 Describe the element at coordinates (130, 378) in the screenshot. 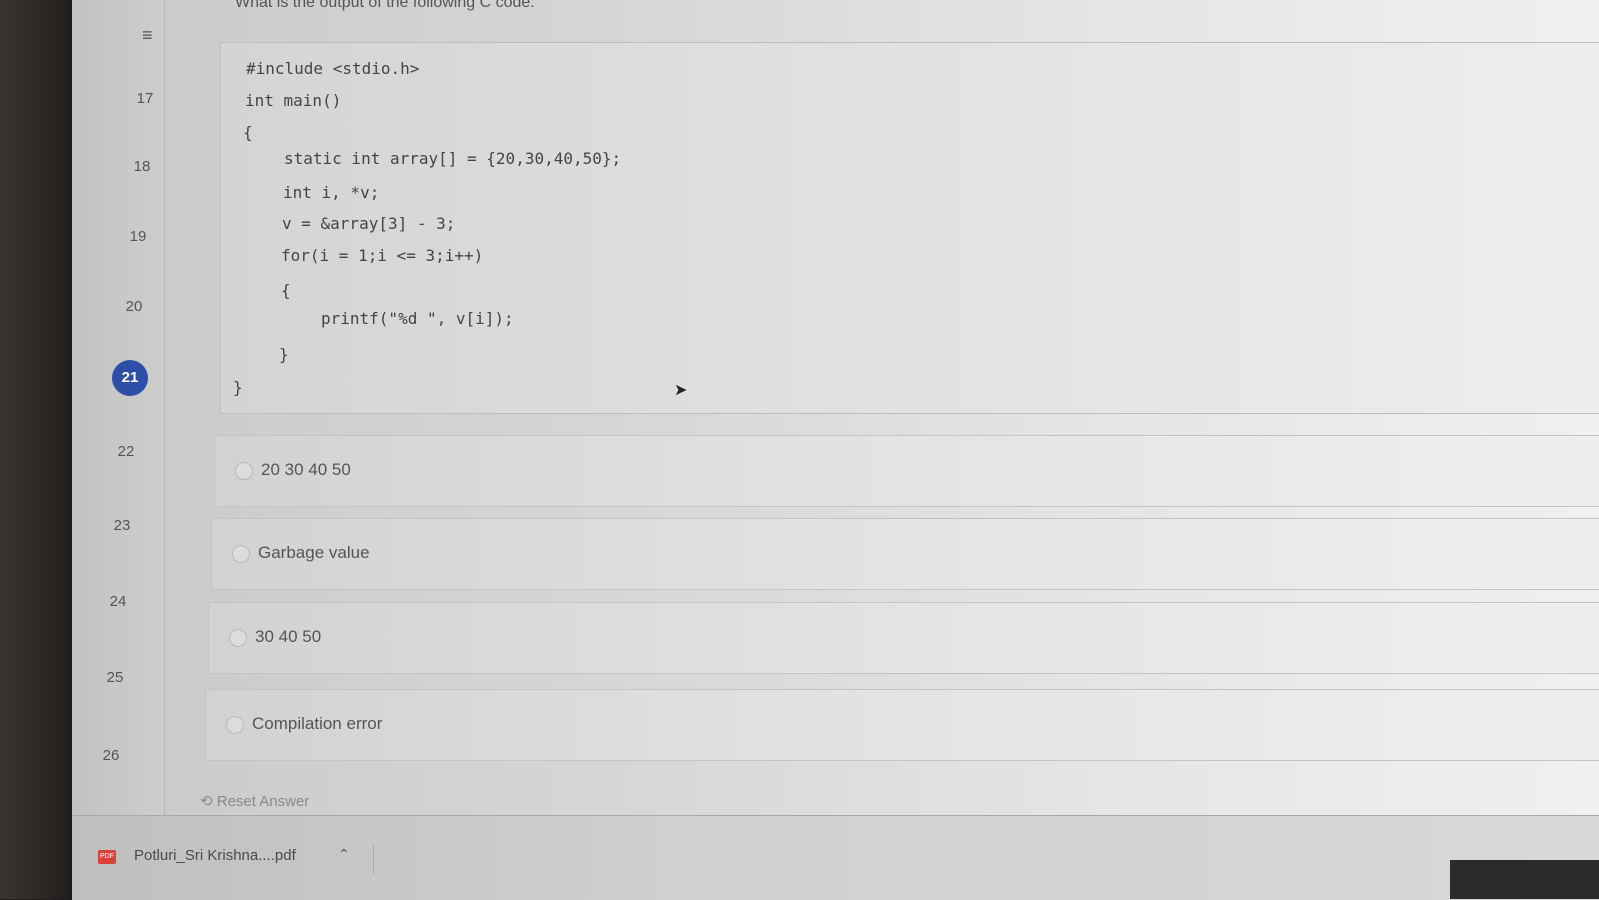

I see `question-nav-item-active: 21` at that location.